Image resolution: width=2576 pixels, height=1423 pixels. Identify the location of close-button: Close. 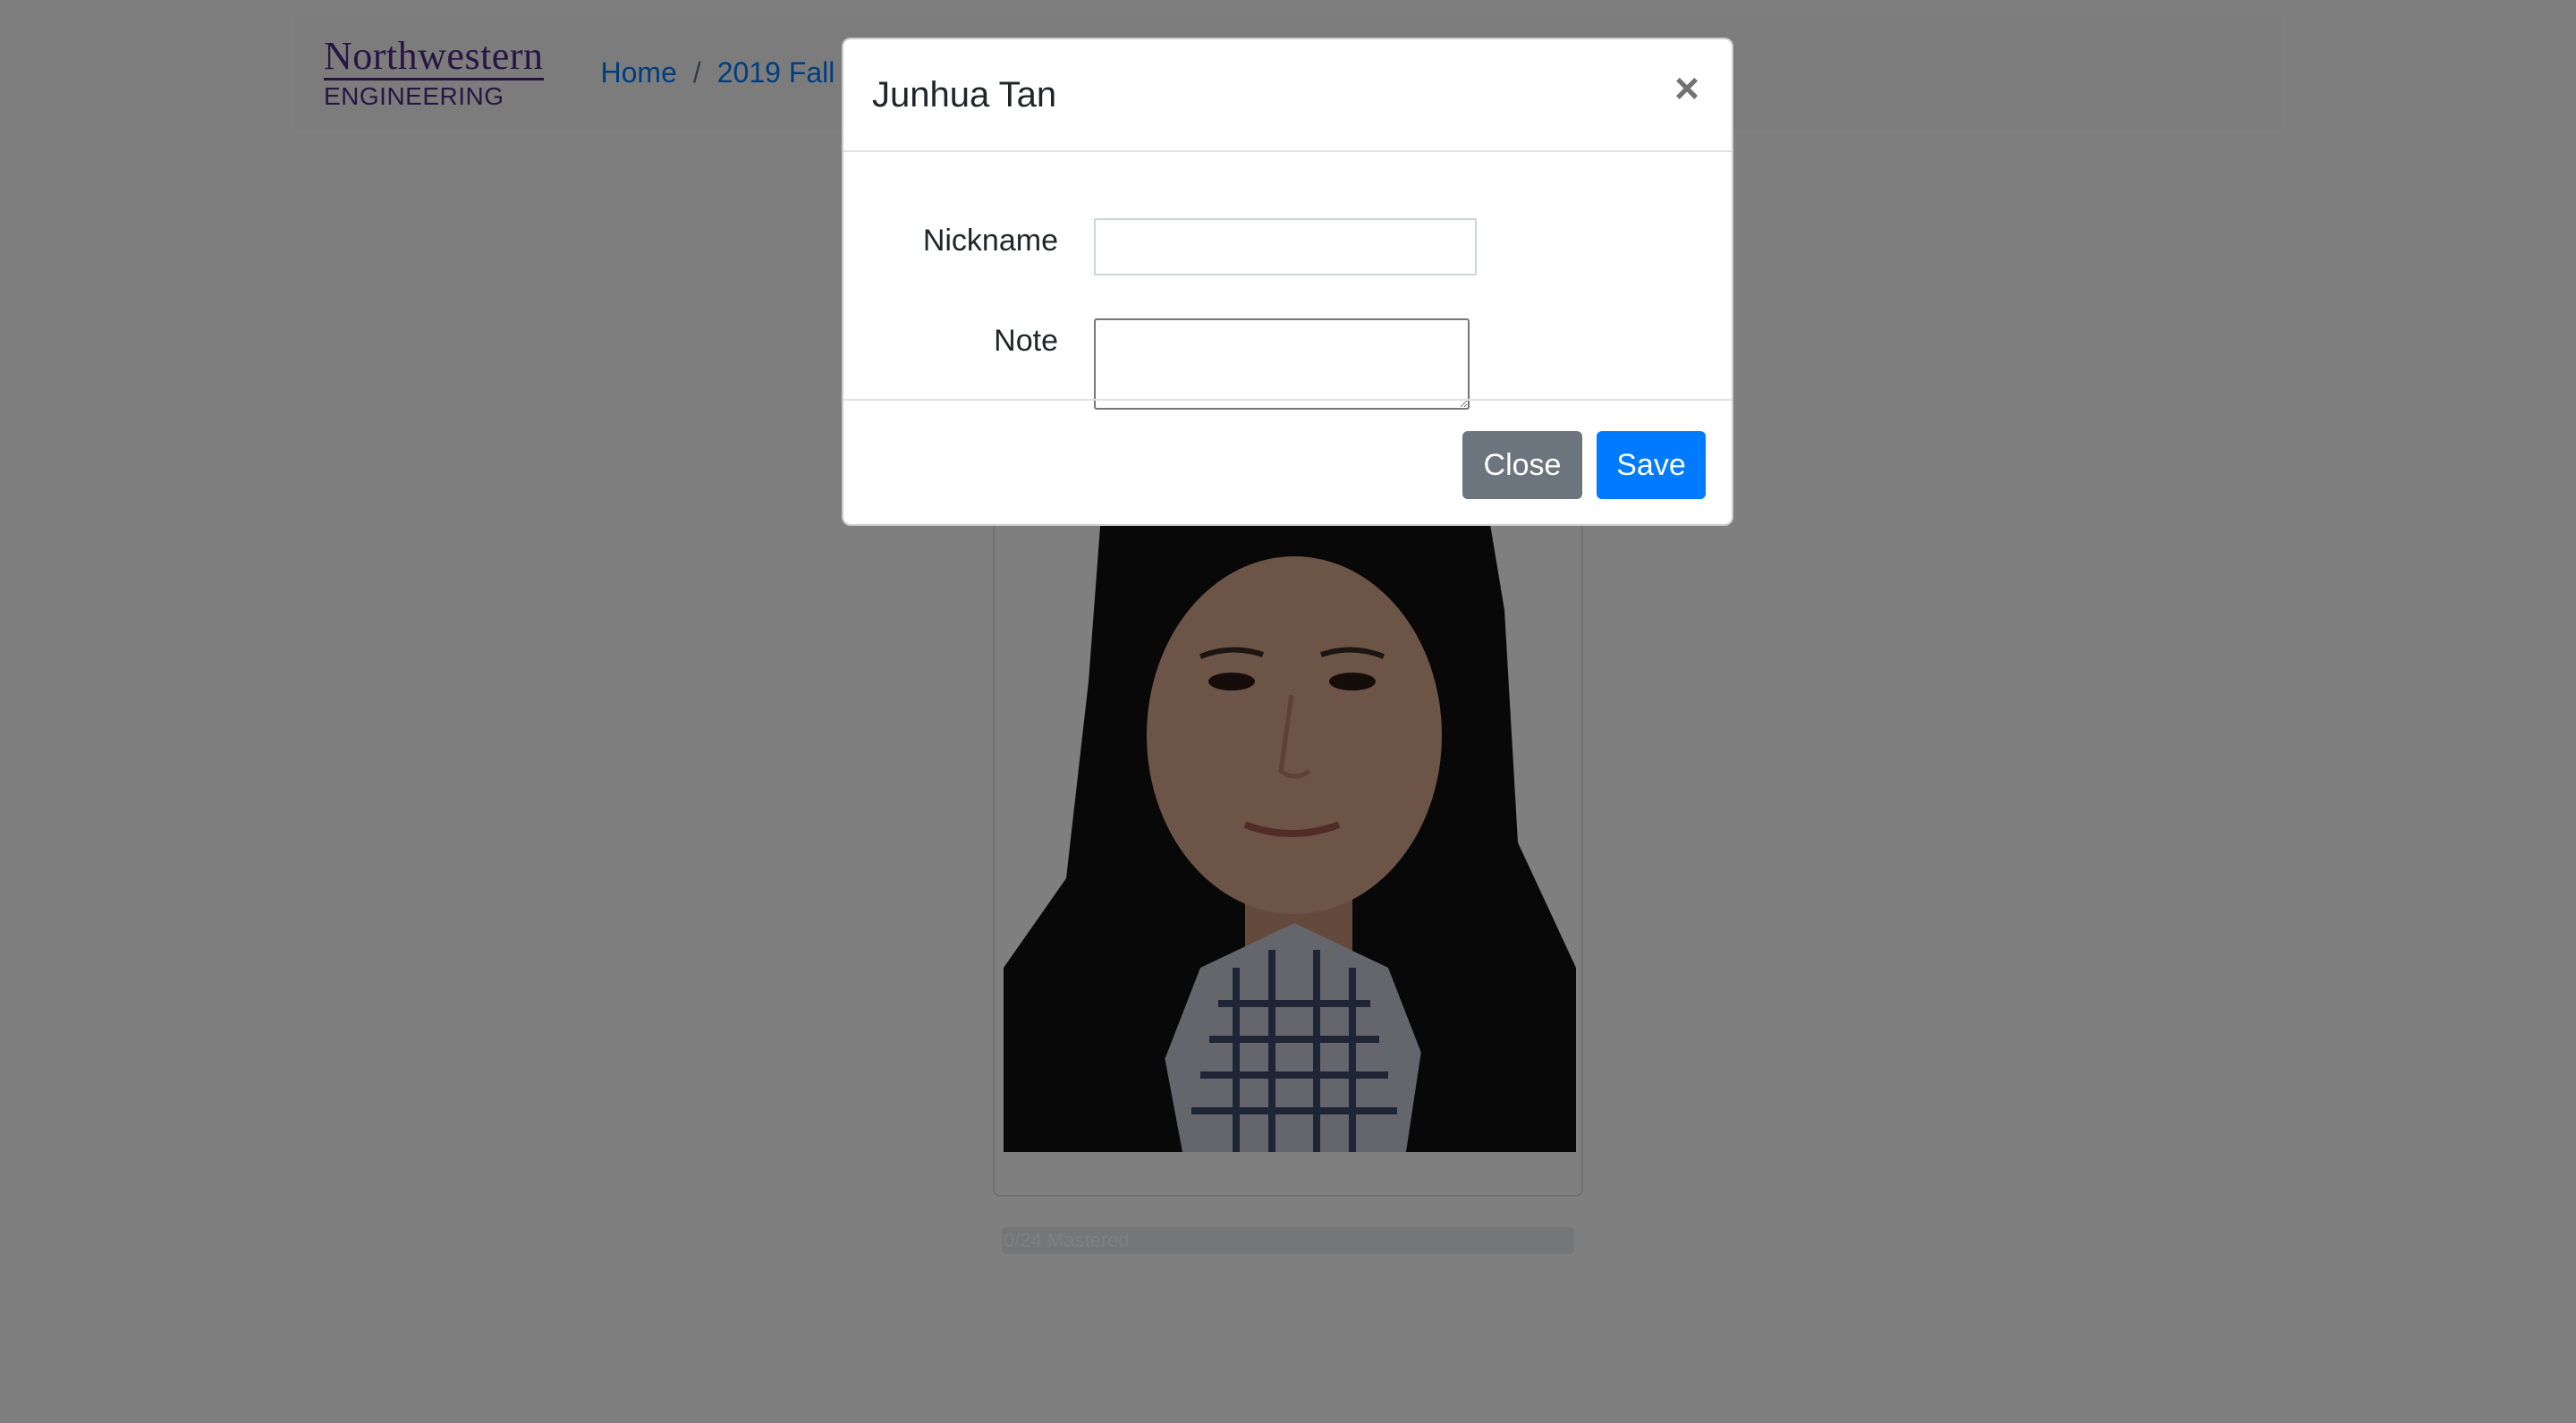
(1522, 465).